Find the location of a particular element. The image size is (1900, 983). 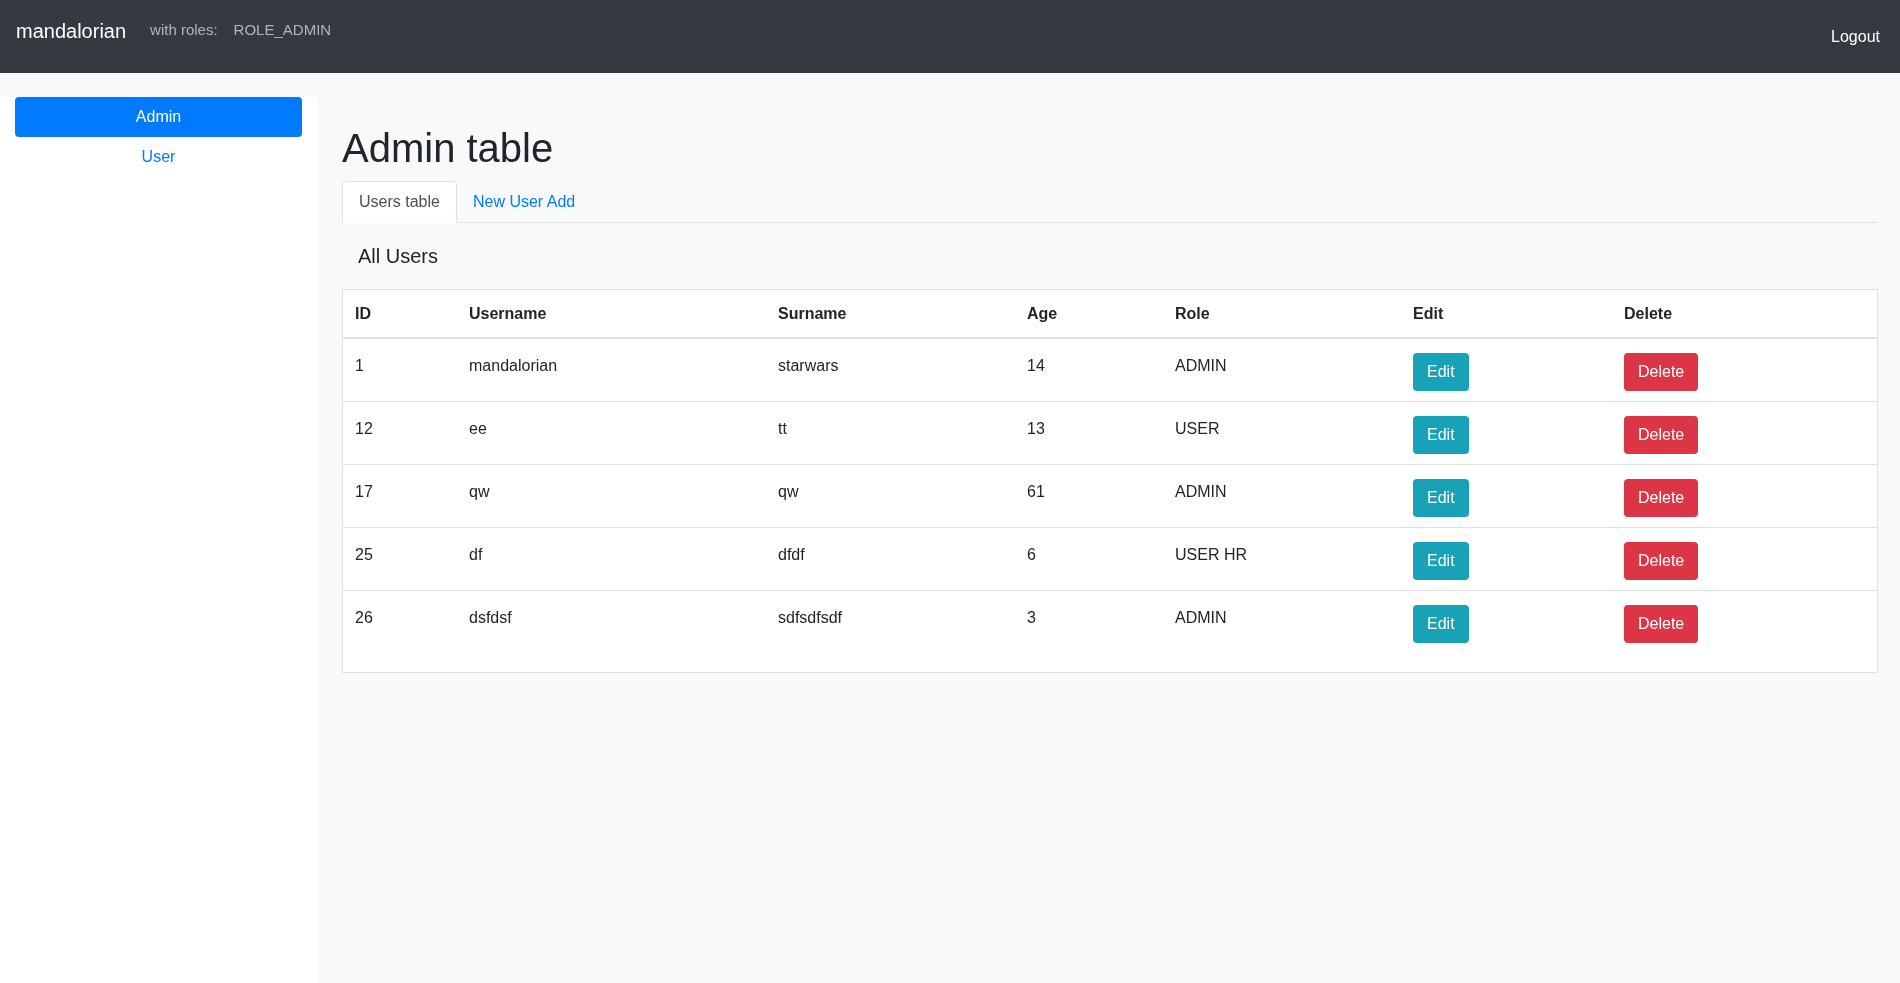

table-cell-text: 26 is located at coordinates (364, 618).